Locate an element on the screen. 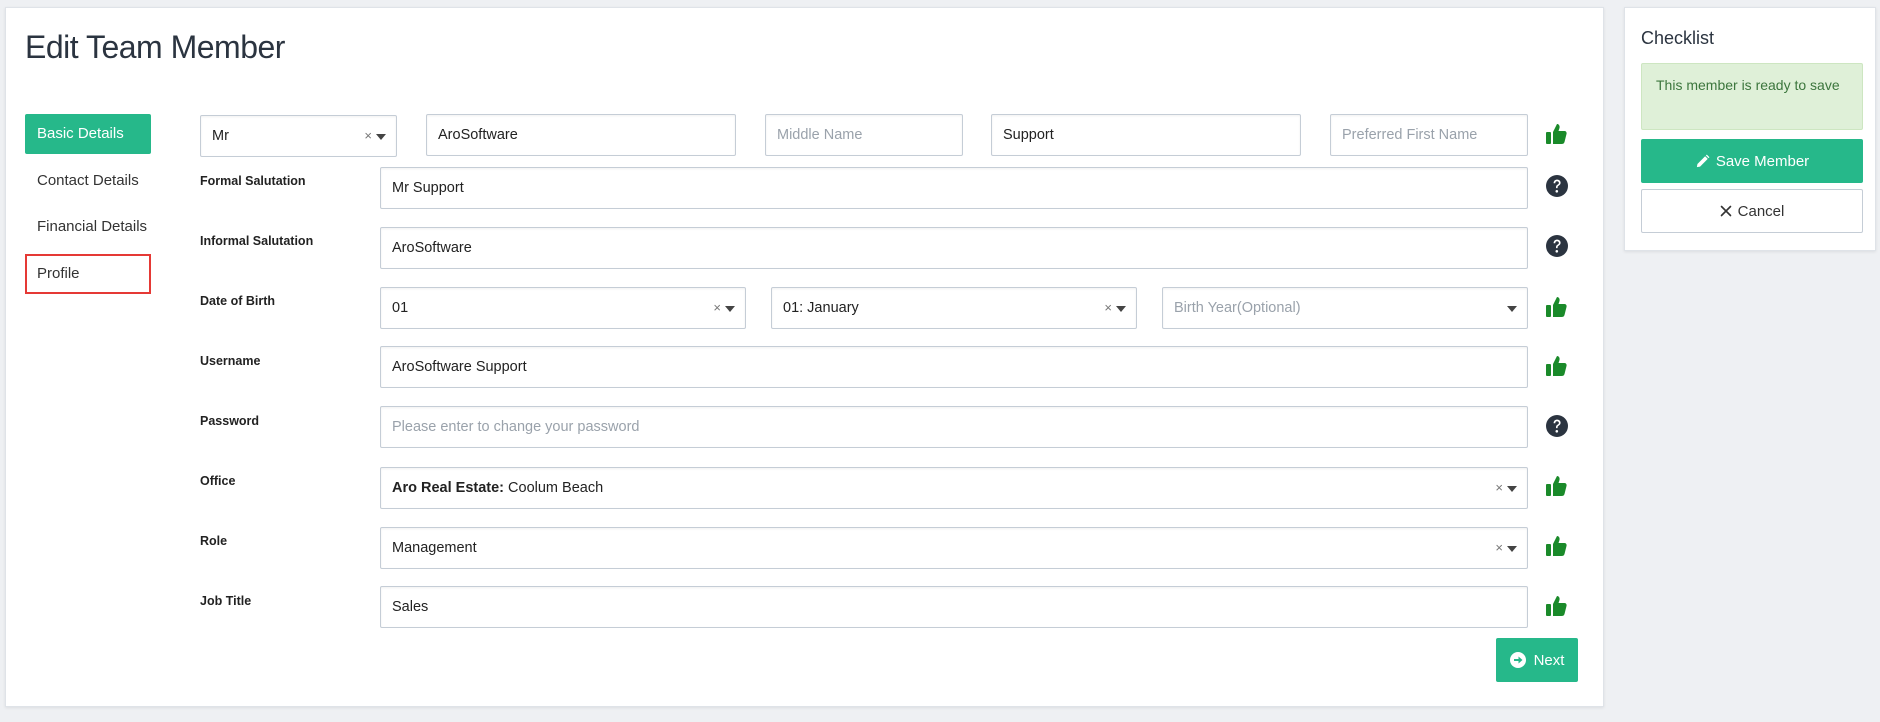 Image resolution: width=1880 pixels, height=722 pixels. close-icon is located at coordinates (1725, 211).